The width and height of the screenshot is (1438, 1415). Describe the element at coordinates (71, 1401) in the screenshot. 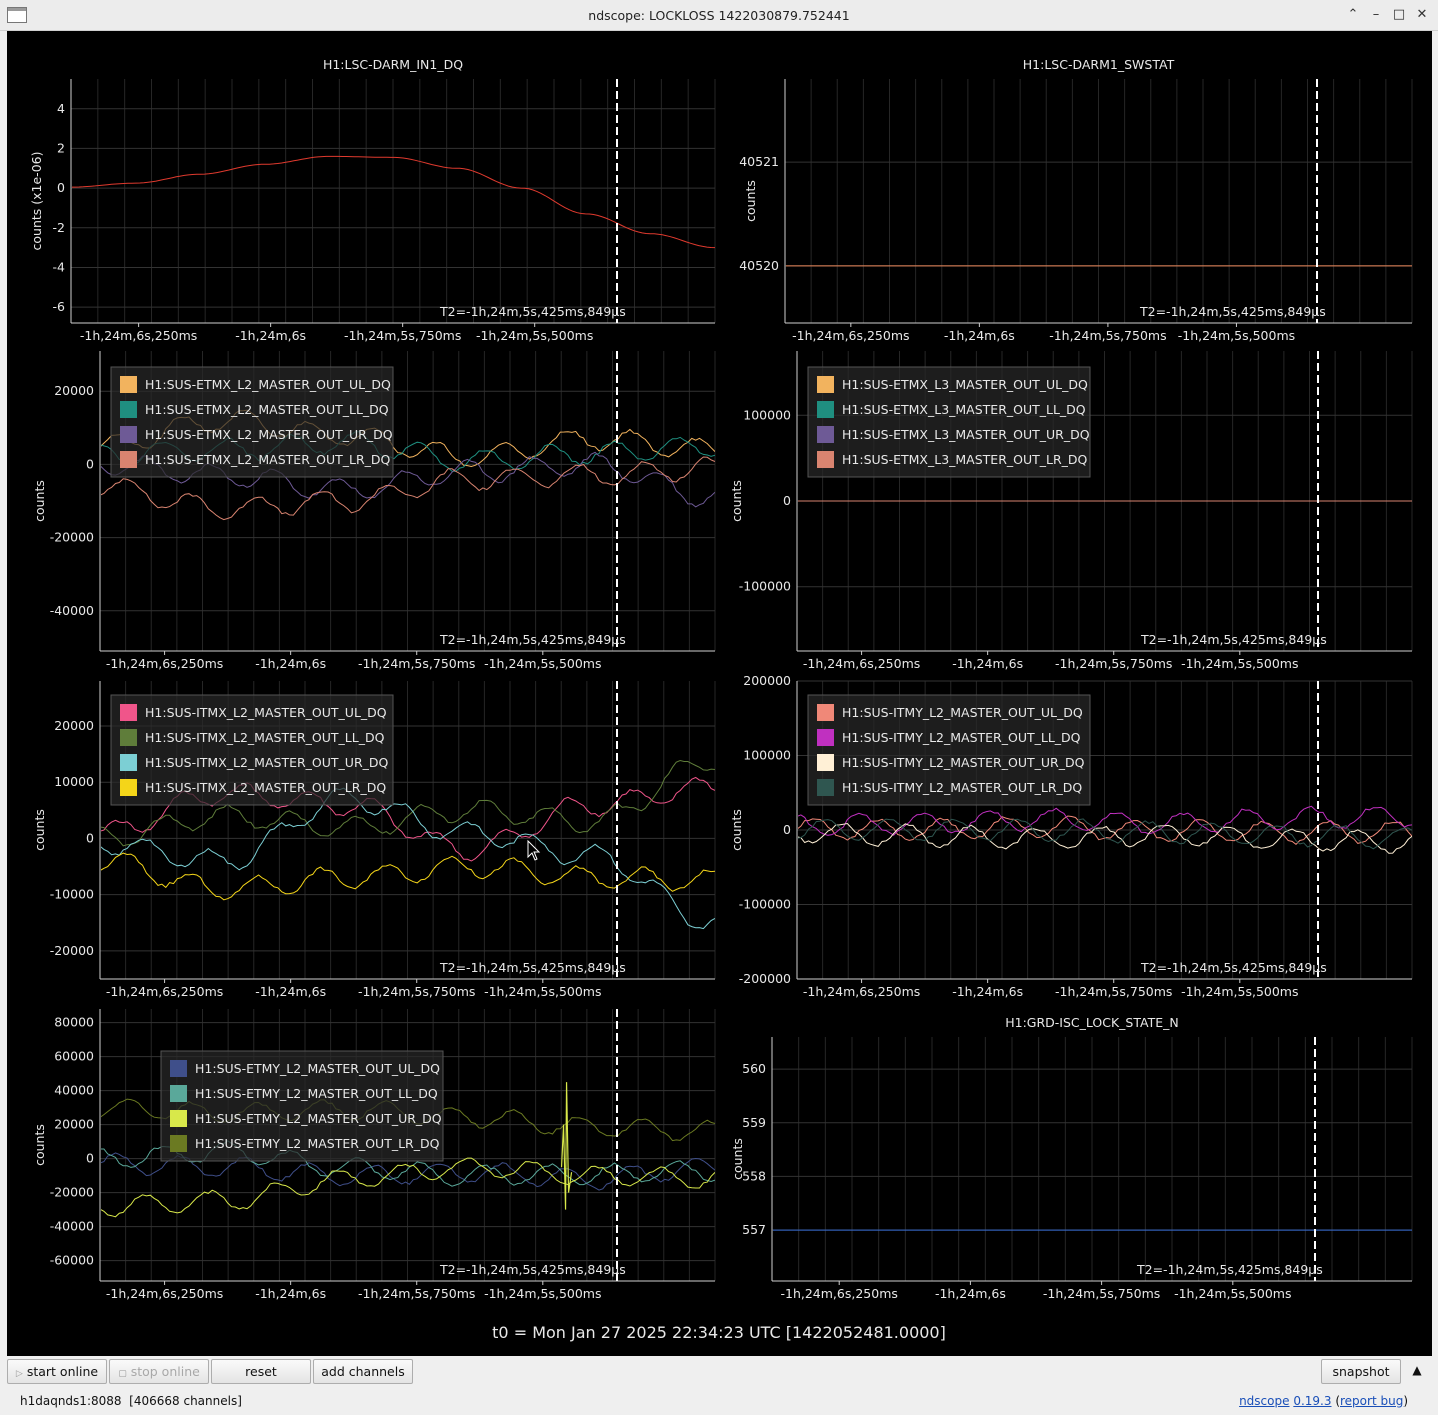

I see `server-address: h1daqnds1:8088` at that location.